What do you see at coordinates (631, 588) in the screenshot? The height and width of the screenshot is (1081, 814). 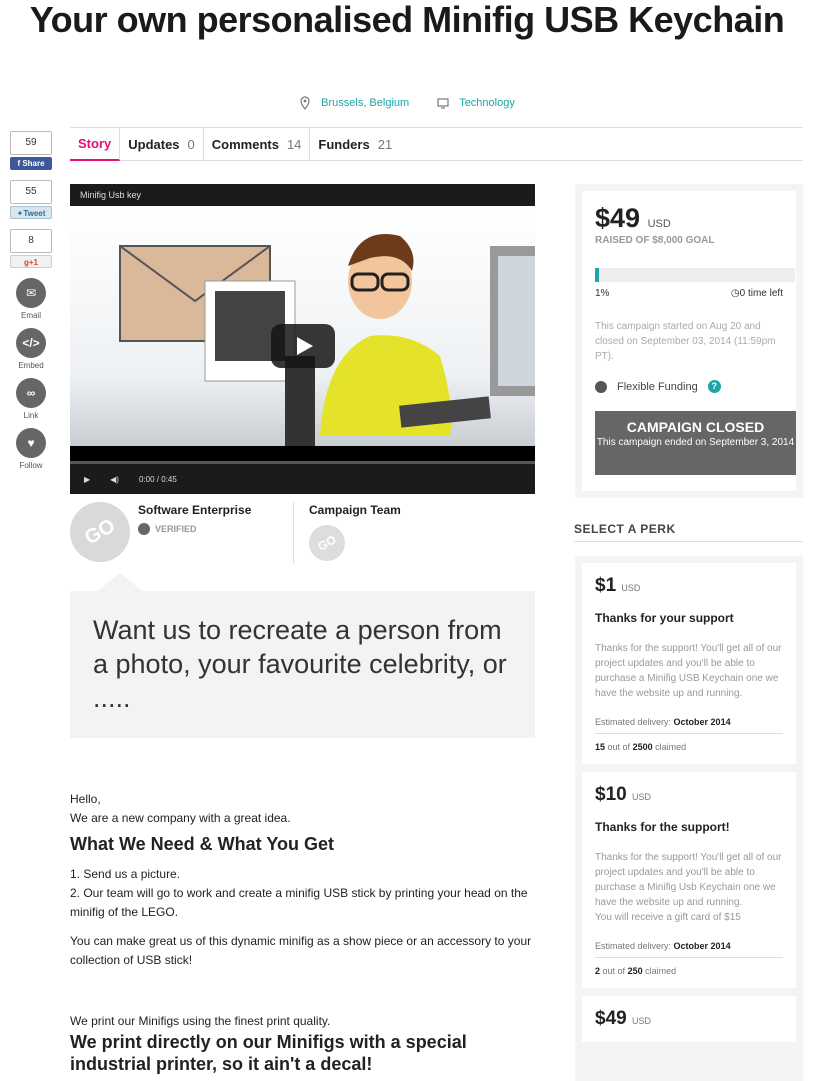 I see `perk-currency: USD` at bounding box center [631, 588].